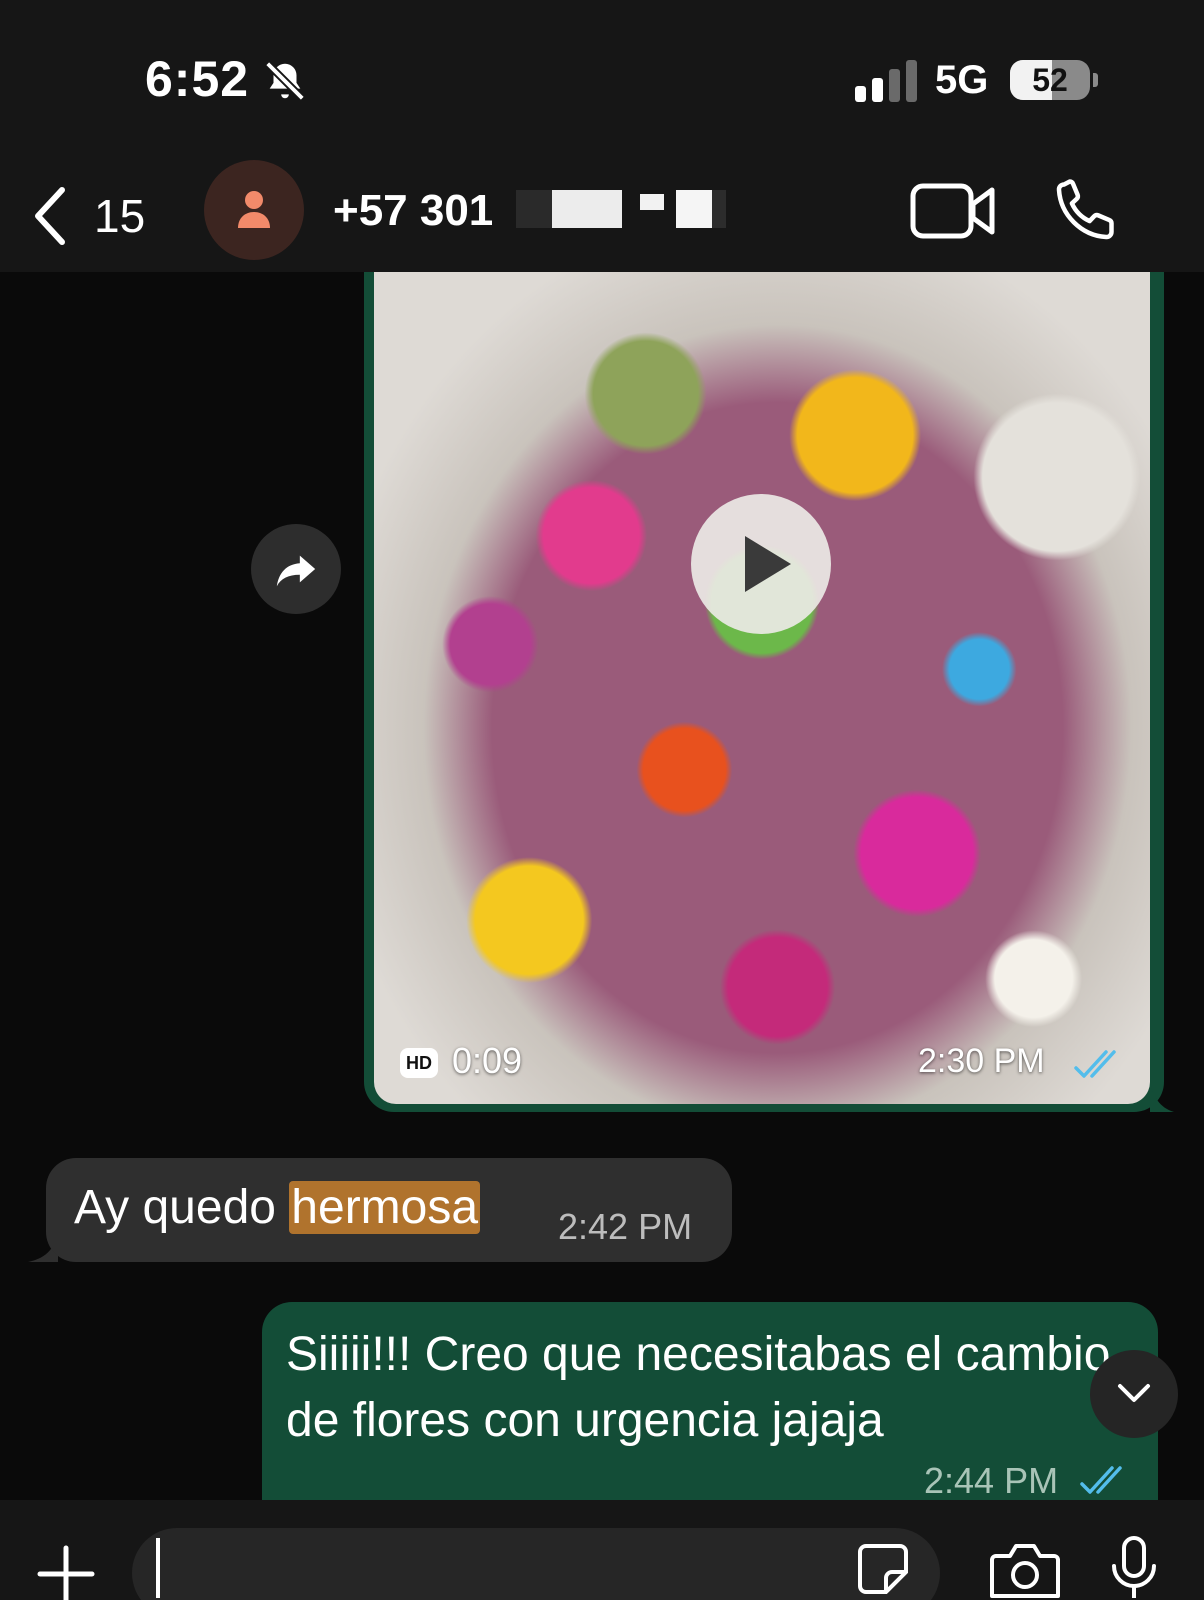 The height and width of the screenshot is (1600, 1204). Describe the element at coordinates (953, 211) in the screenshot. I see `video-call-icon` at that location.